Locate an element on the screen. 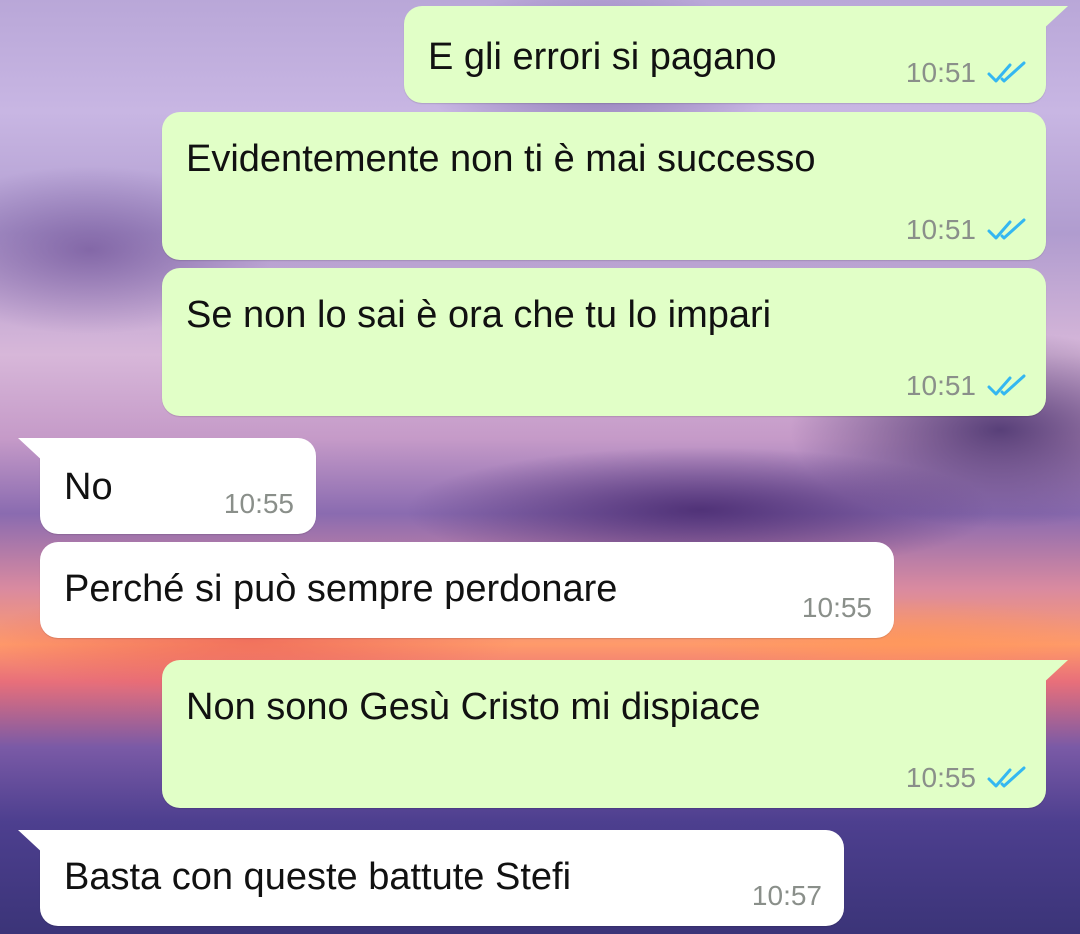  message-bubble-incoming: Perché si può sempre perdonare 10:55 is located at coordinates (467, 590).